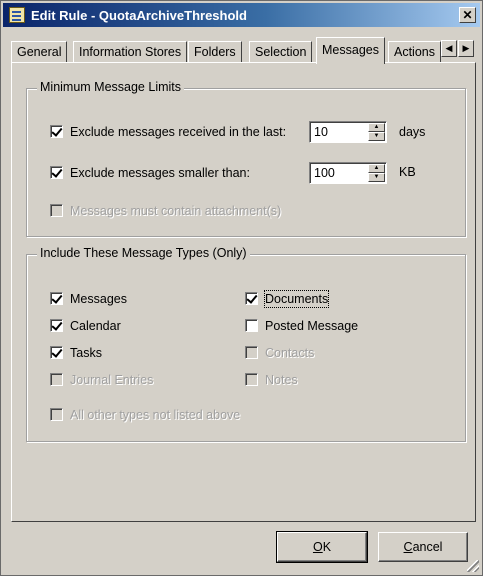 This screenshot has height=576, width=483. I want to click on cancel-label-rest: ancel, so click(427, 547).